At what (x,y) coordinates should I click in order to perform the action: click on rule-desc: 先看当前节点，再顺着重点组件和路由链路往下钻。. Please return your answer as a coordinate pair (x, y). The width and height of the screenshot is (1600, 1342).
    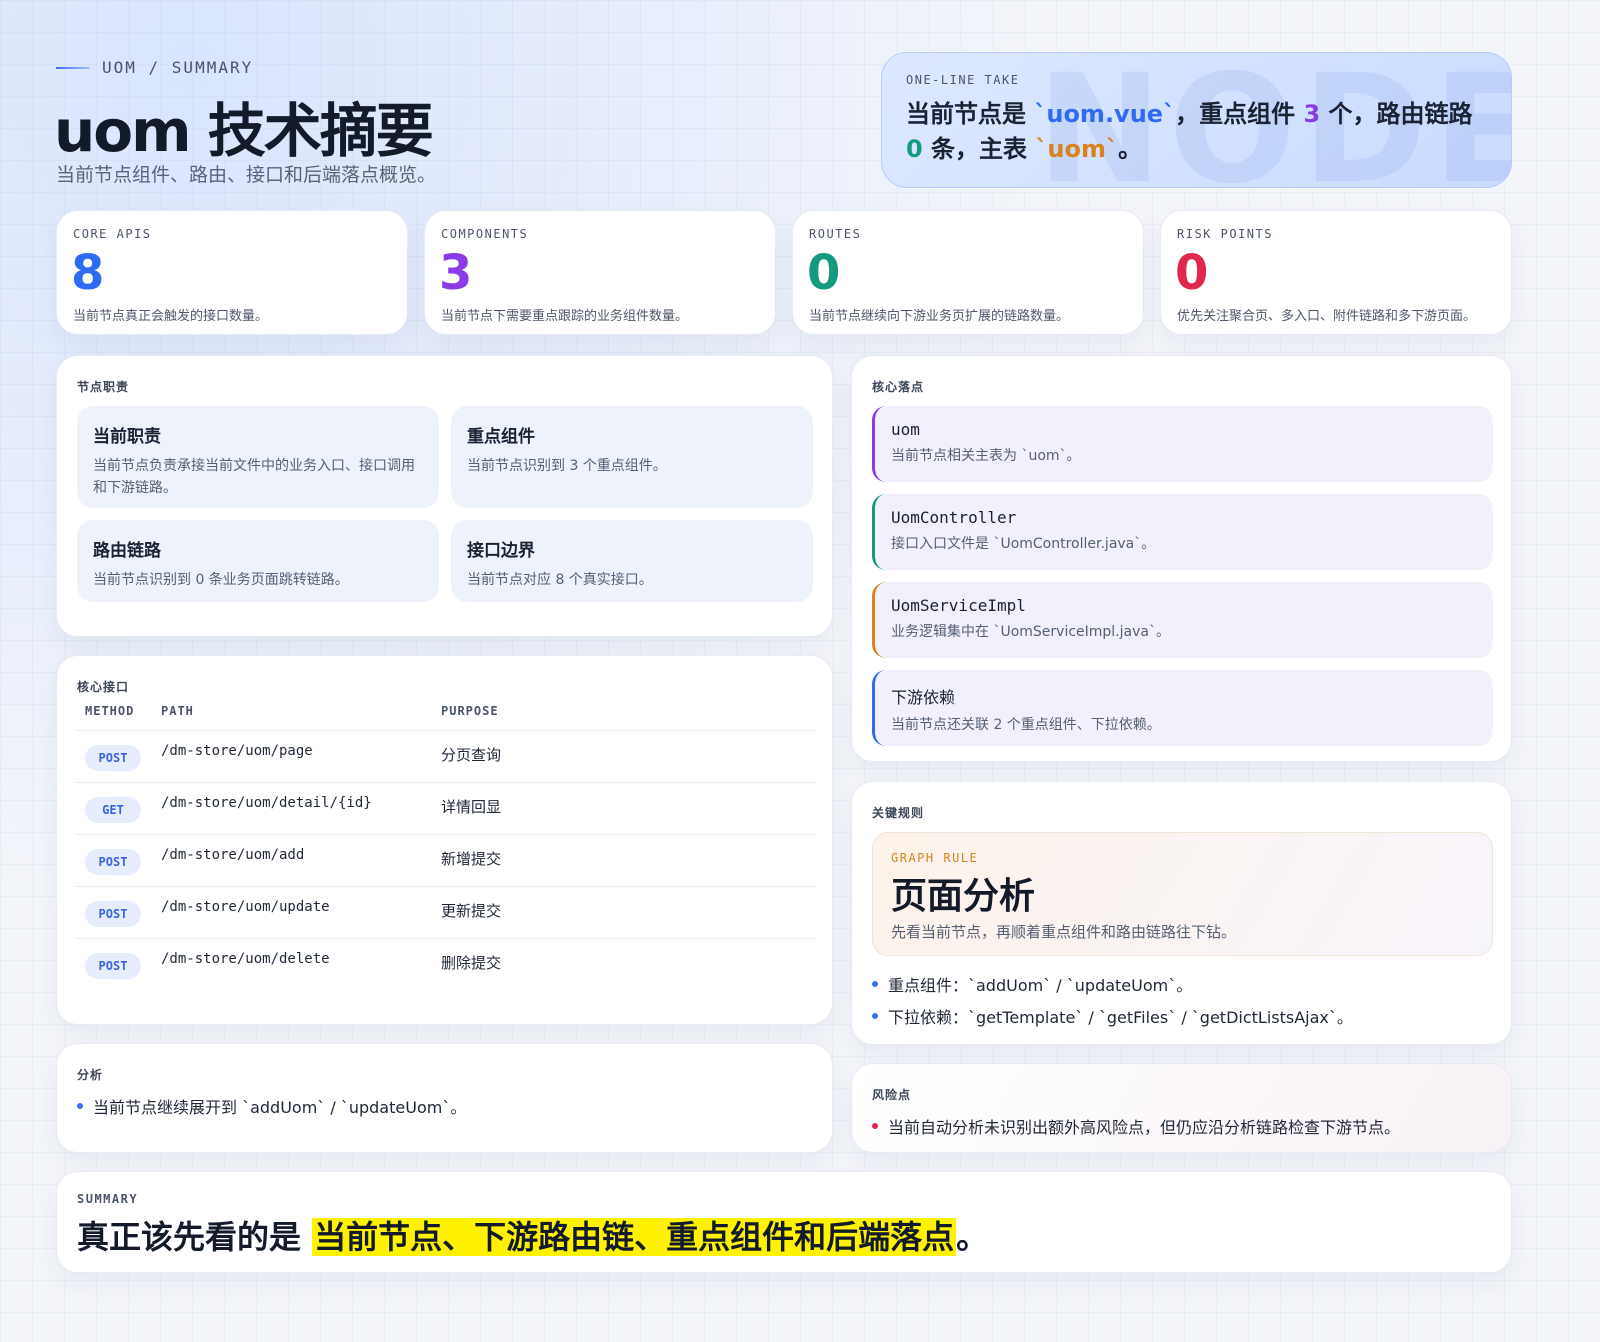
    Looking at the image, I should click on (1064, 932).